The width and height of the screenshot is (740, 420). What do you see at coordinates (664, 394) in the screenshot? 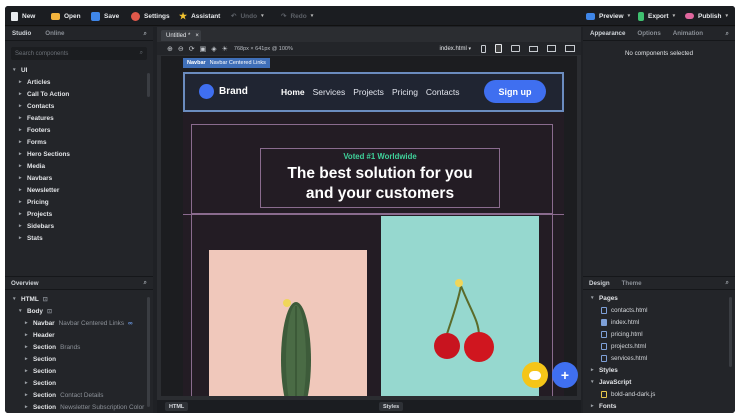
I see `js-file: bold-and-dark.js` at bounding box center [664, 394].